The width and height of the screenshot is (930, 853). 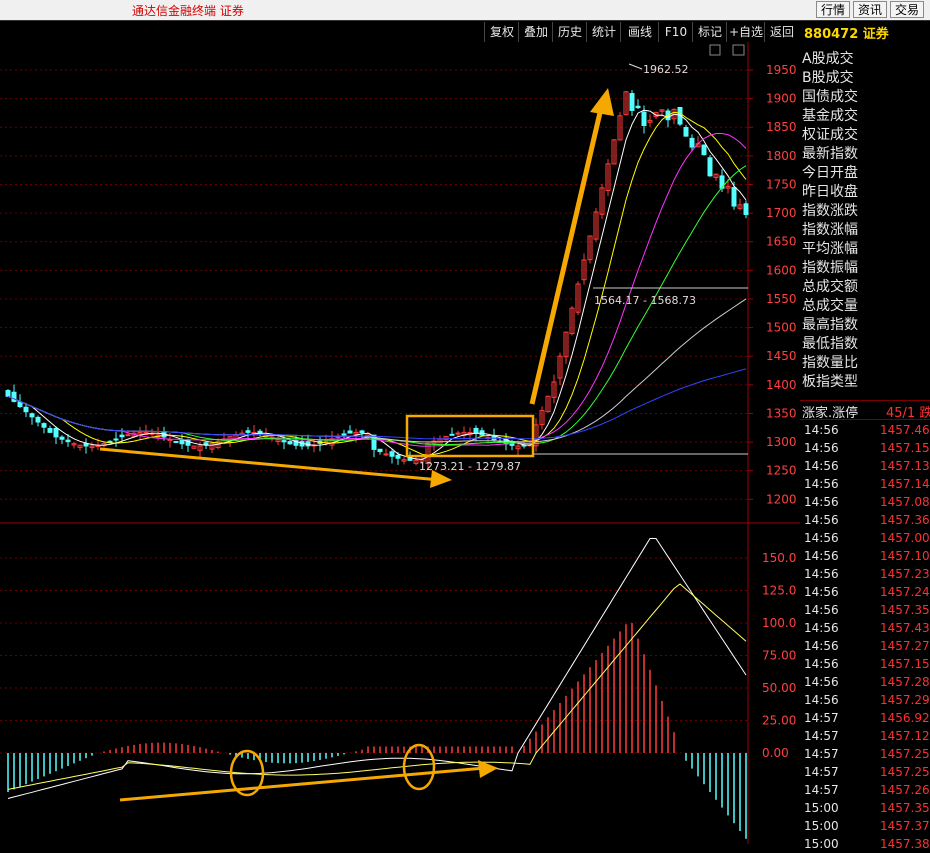 I want to click on side-menu-item: 指数涨跌, so click(x=865, y=211).